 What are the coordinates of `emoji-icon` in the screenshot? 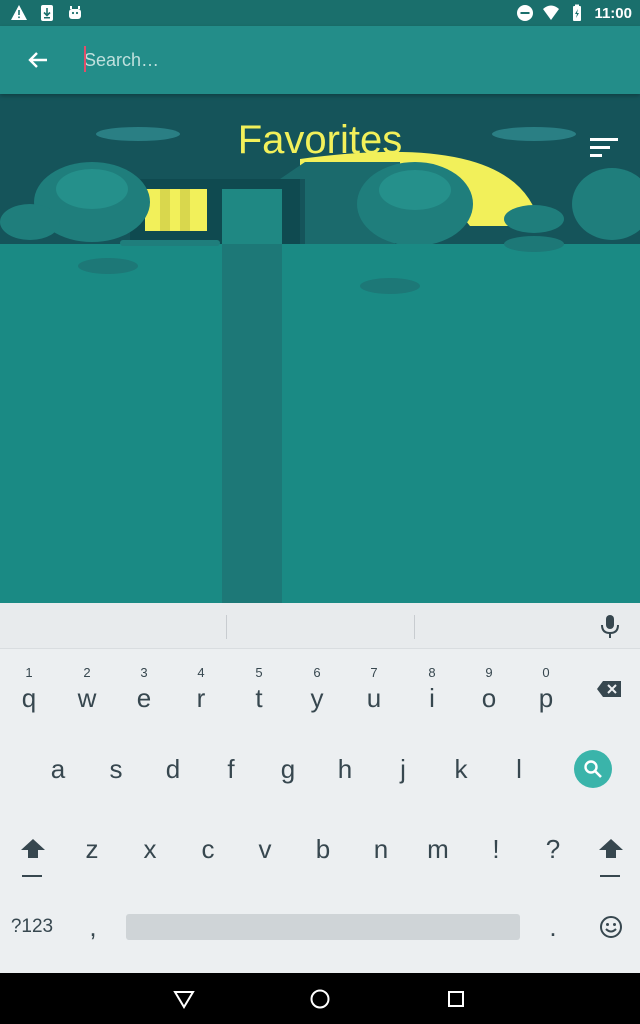 It's located at (611, 927).